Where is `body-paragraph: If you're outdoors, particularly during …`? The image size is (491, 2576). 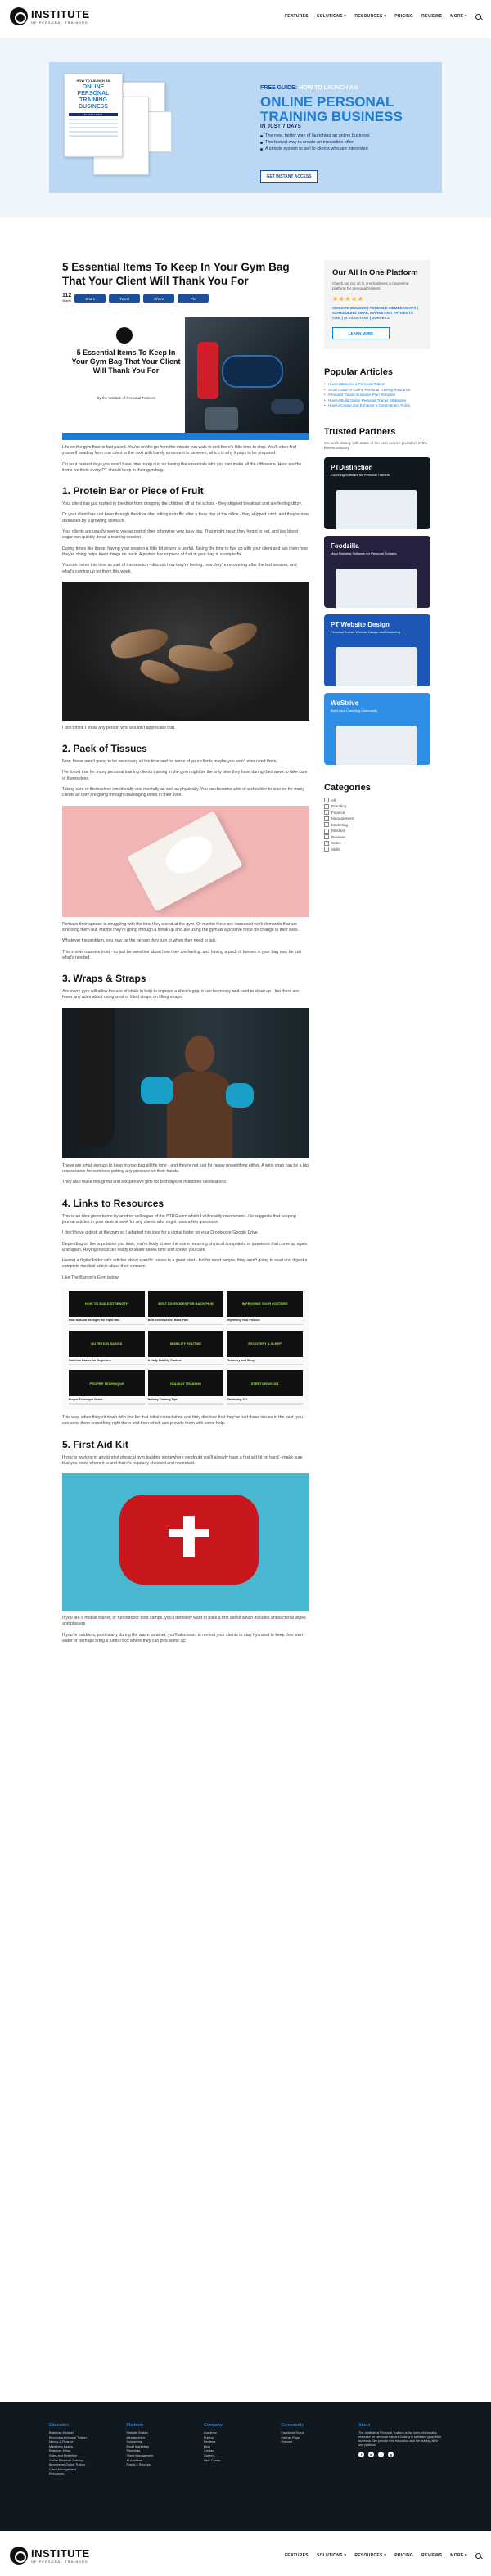 body-paragraph: If you're outdoors, particularly during … is located at coordinates (183, 1638).